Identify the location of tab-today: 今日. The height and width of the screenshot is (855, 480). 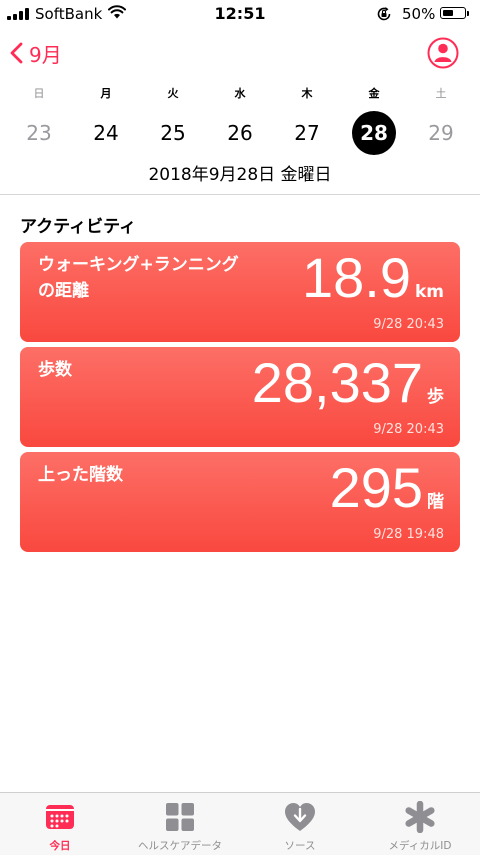
(60, 824).